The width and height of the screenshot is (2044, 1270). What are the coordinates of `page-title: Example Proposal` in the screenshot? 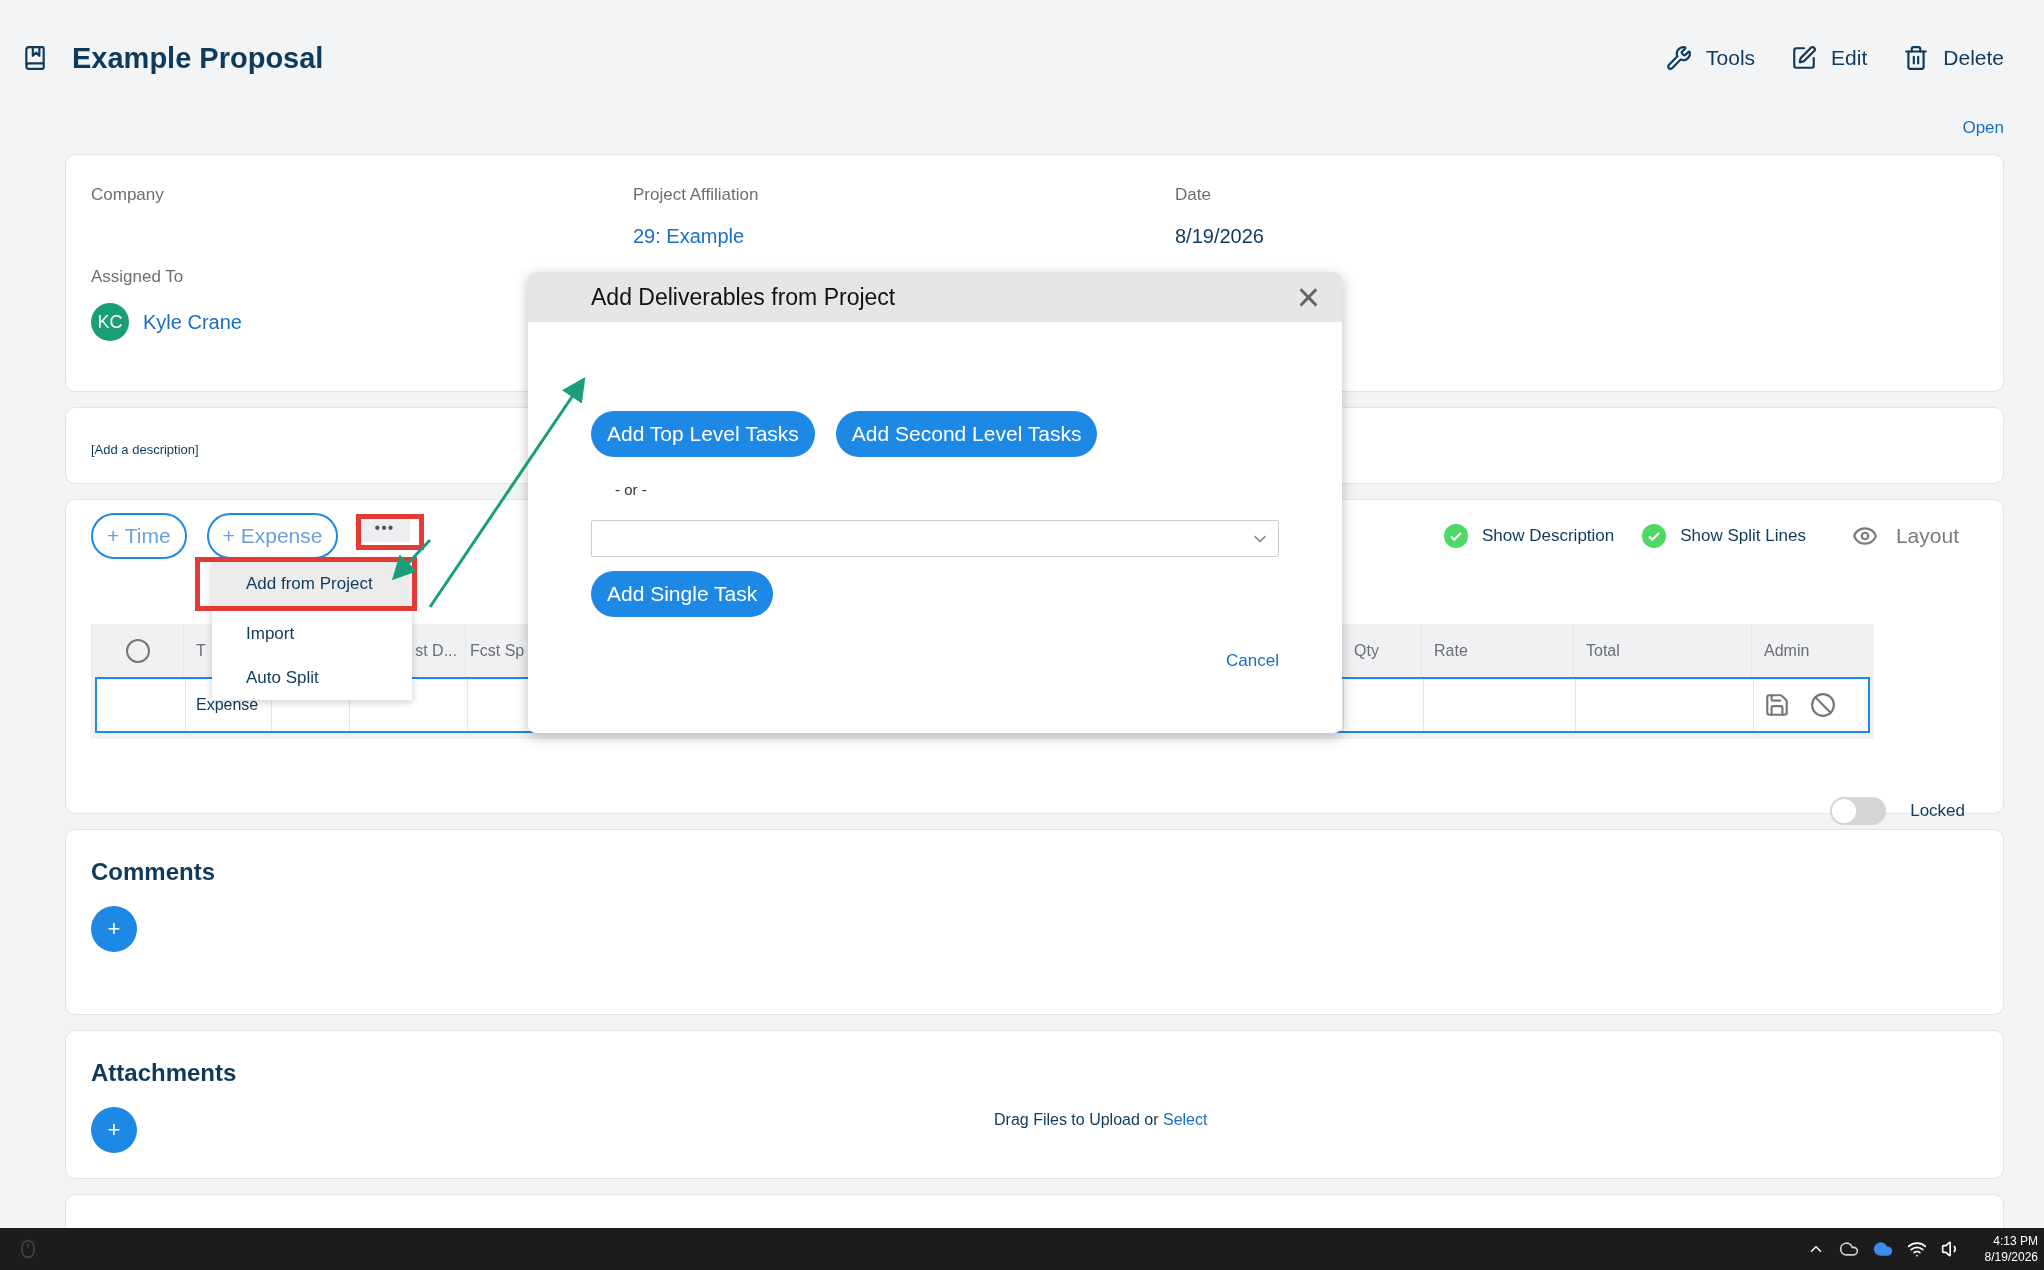 It's located at (198, 58).